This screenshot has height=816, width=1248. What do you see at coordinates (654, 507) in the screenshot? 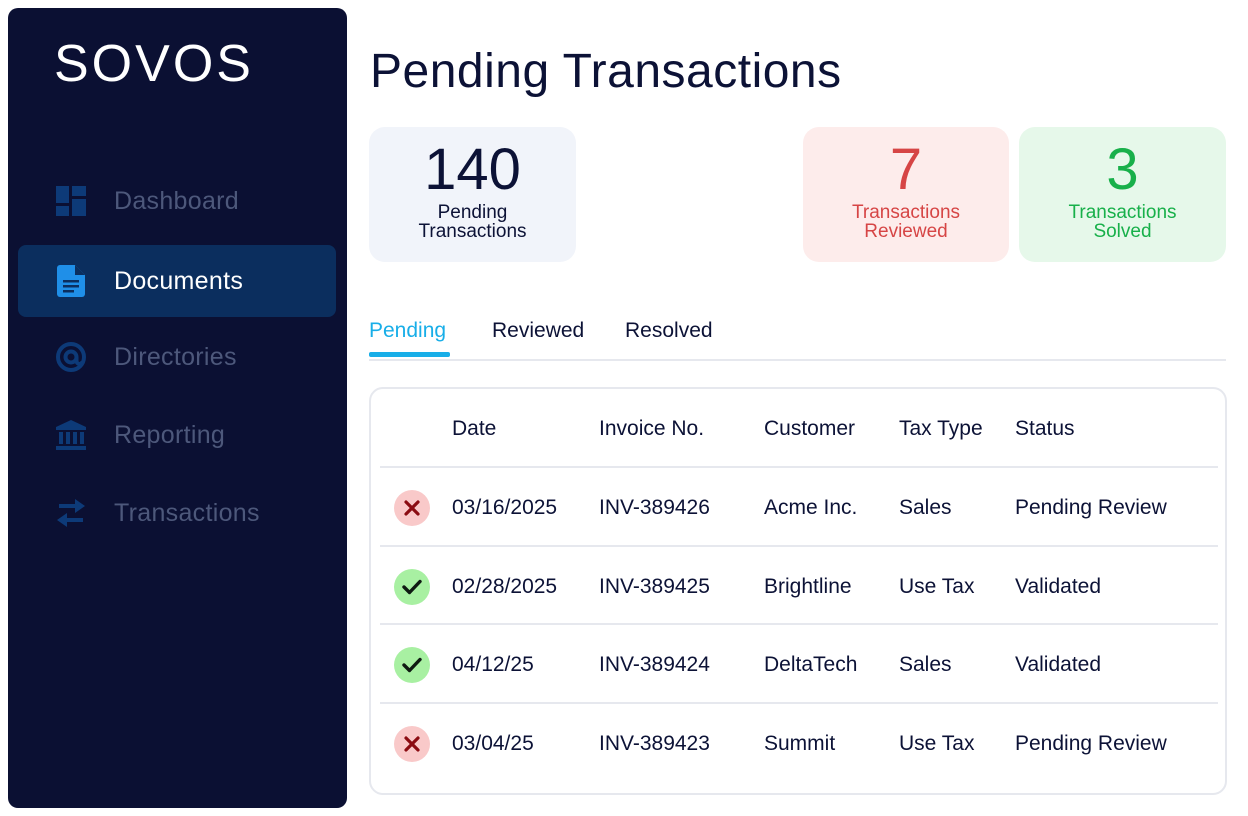
I see `row-invoice: INV-389426` at bounding box center [654, 507].